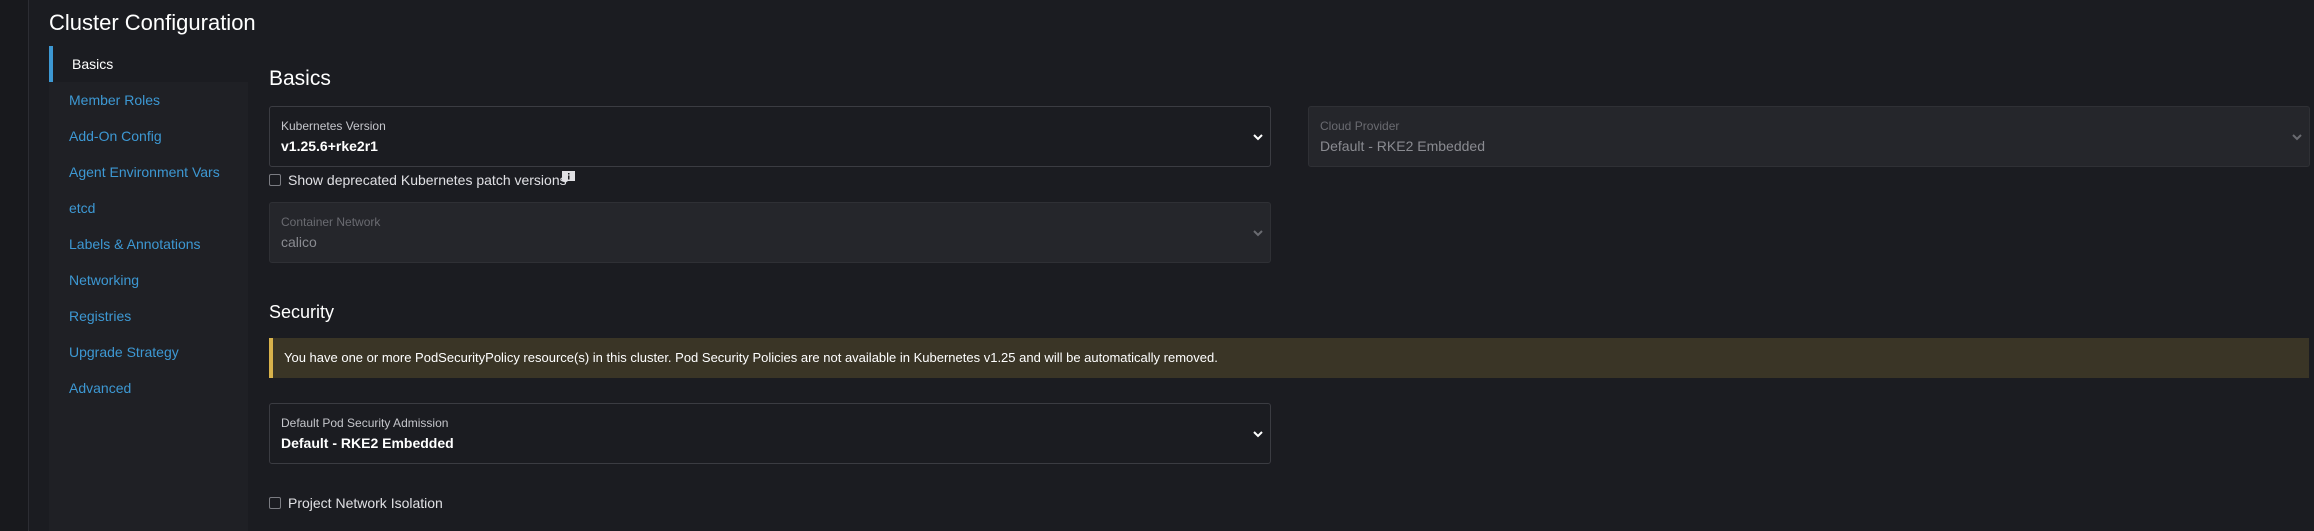 The width and height of the screenshot is (2314, 531). What do you see at coordinates (148, 316) in the screenshot?
I see `sidebar-item-registries: Registries` at bounding box center [148, 316].